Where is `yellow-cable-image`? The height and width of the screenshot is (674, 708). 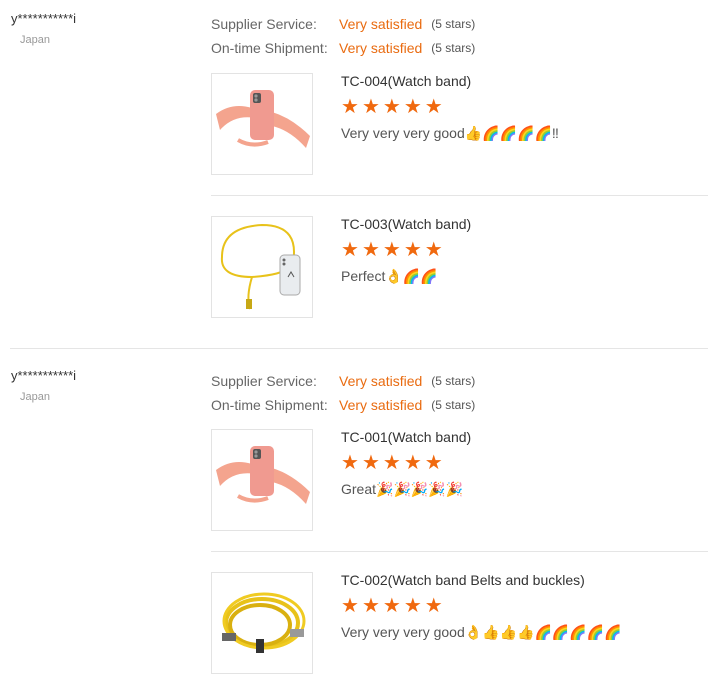
yellow-cable-image is located at coordinates (264, 622).